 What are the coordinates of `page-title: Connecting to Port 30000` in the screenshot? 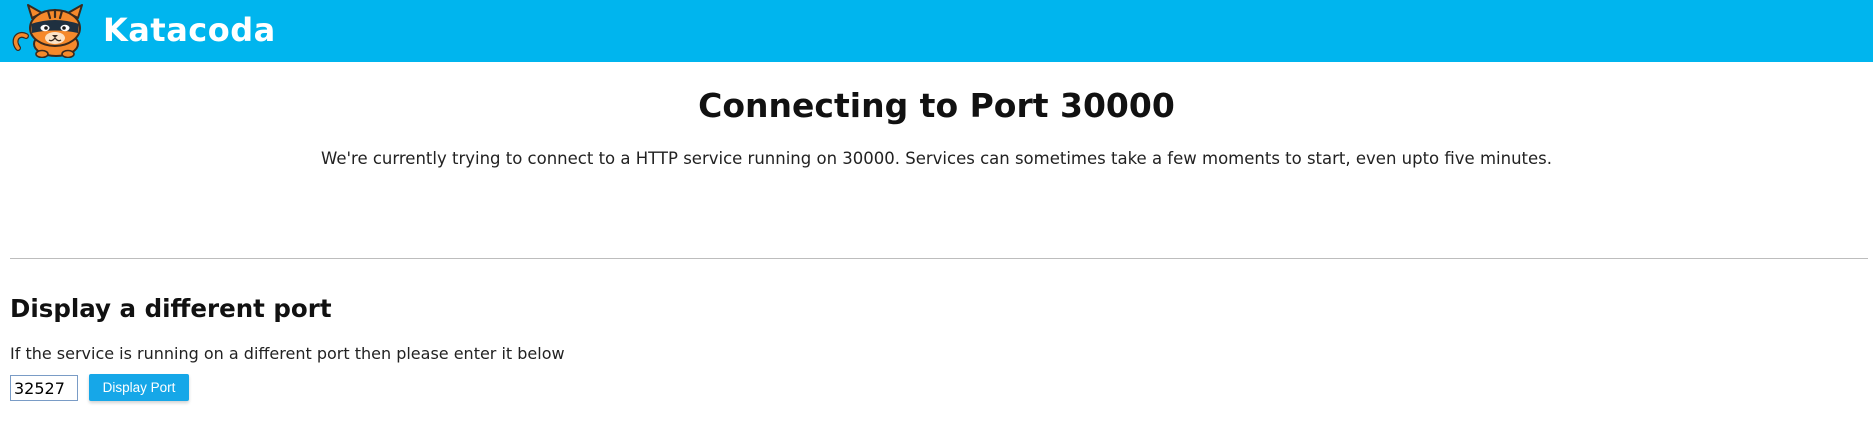 It's located at (936, 105).